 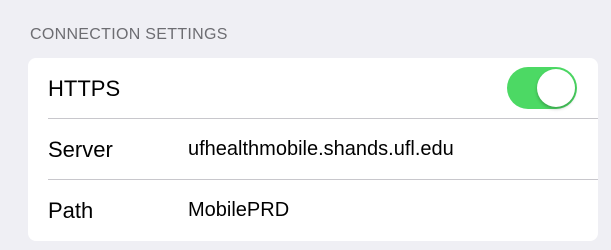 I want to click on toggle-knob, so click(x=556, y=88).